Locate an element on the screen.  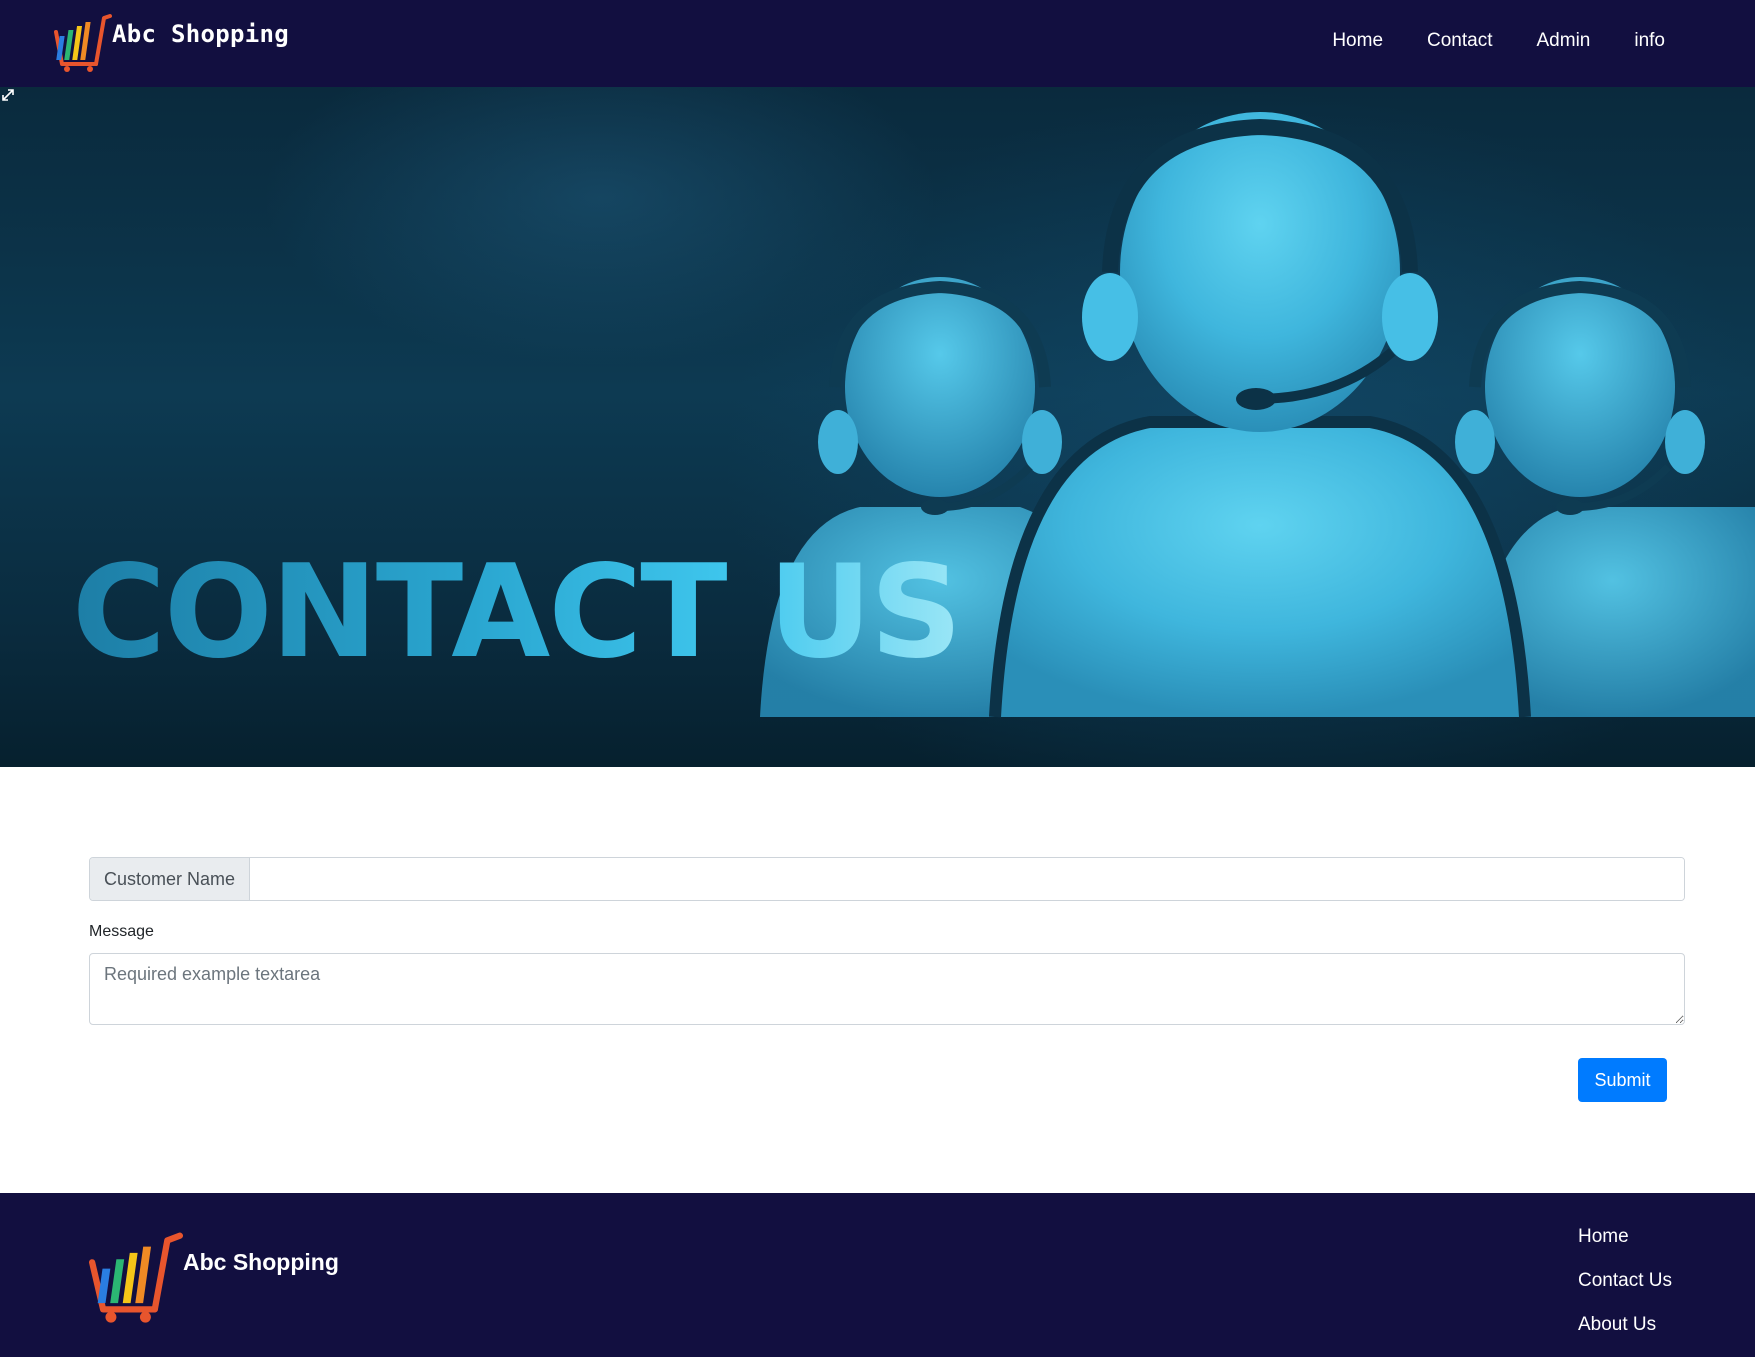
footer-brand: Abc Shopping is located at coordinates (214, 1278).